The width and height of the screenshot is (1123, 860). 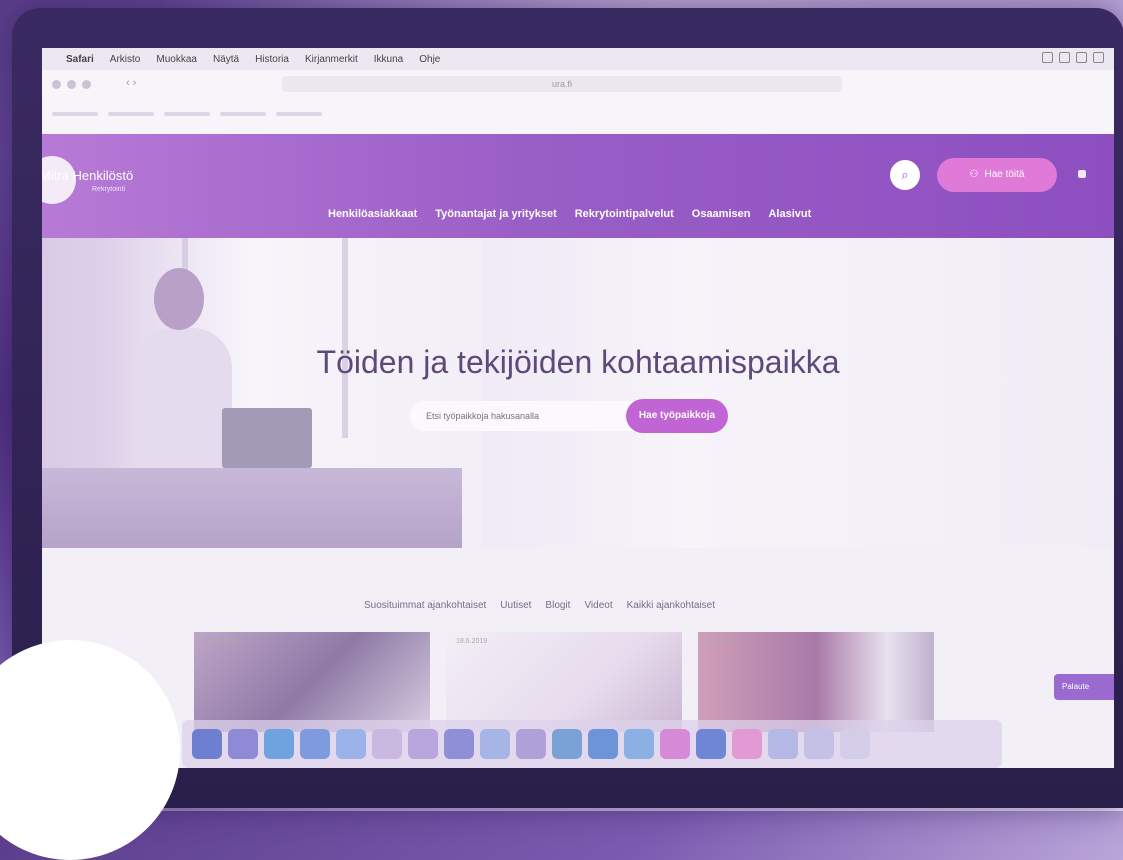 What do you see at coordinates (531, 744) in the screenshot?
I see `photos-icon` at bounding box center [531, 744].